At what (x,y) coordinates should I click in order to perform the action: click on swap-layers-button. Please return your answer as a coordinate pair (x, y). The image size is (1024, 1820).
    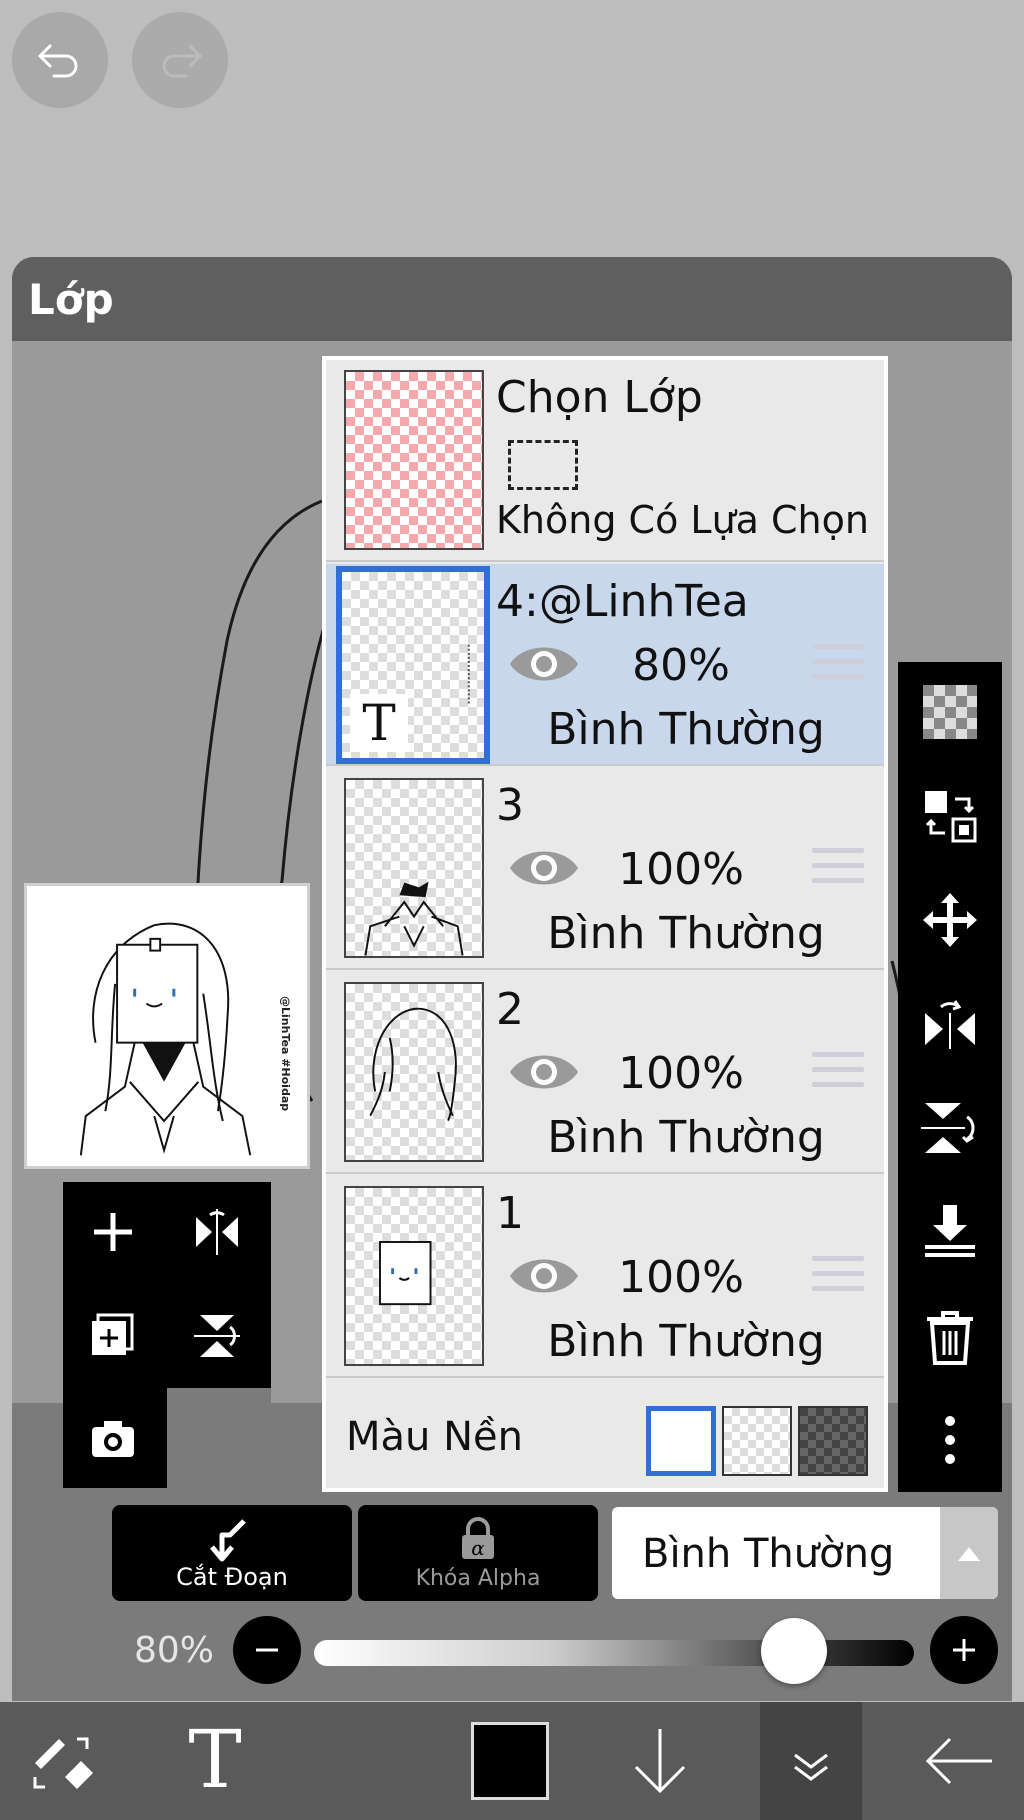
    Looking at the image, I should click on (950, 816).